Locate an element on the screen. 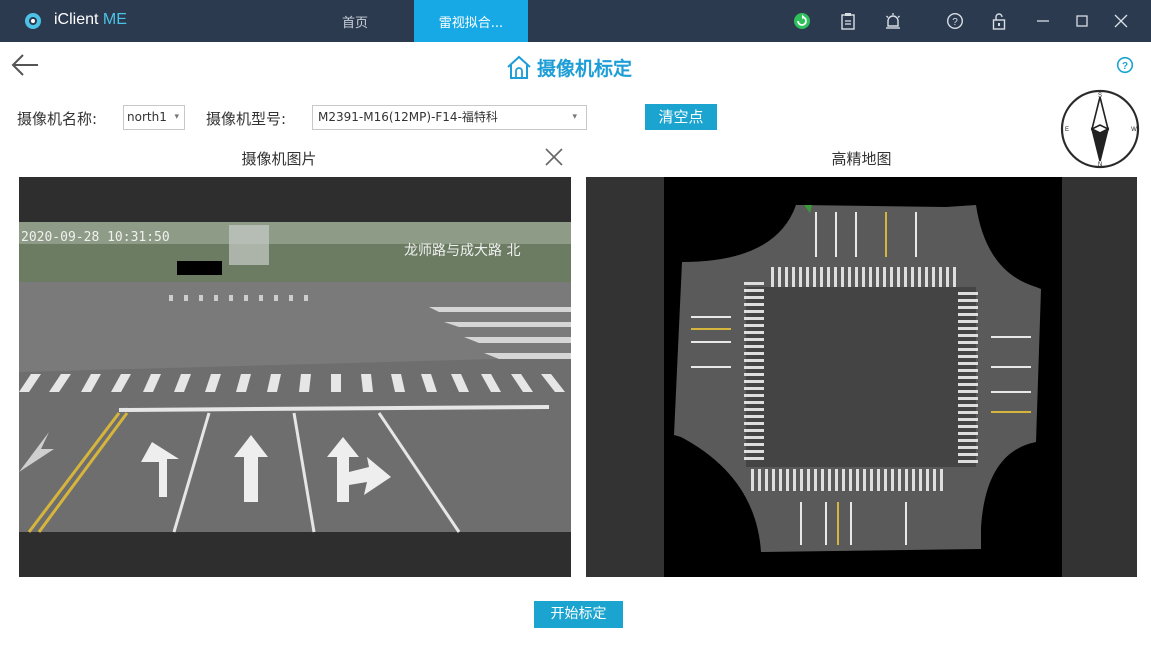  camera-name-select: north1 ▾ is located at coordinates (154, 117).